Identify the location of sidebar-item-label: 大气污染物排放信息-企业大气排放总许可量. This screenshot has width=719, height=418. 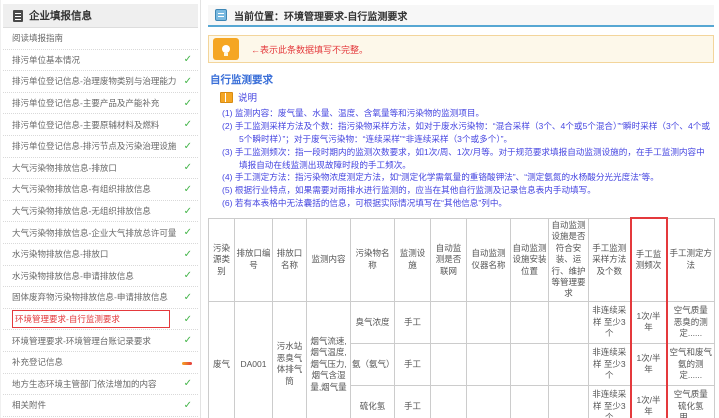
(94, 232).